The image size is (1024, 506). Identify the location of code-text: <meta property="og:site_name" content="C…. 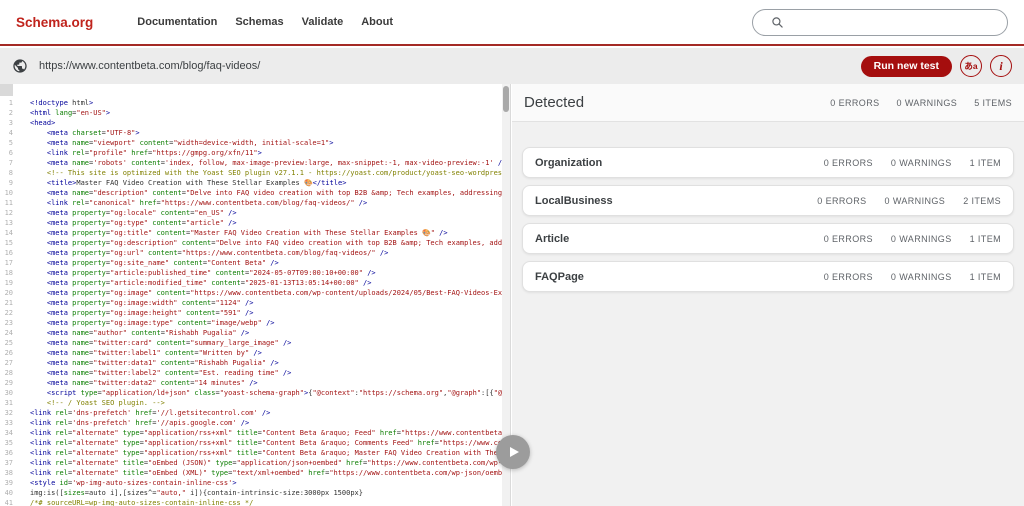
(162, 263).